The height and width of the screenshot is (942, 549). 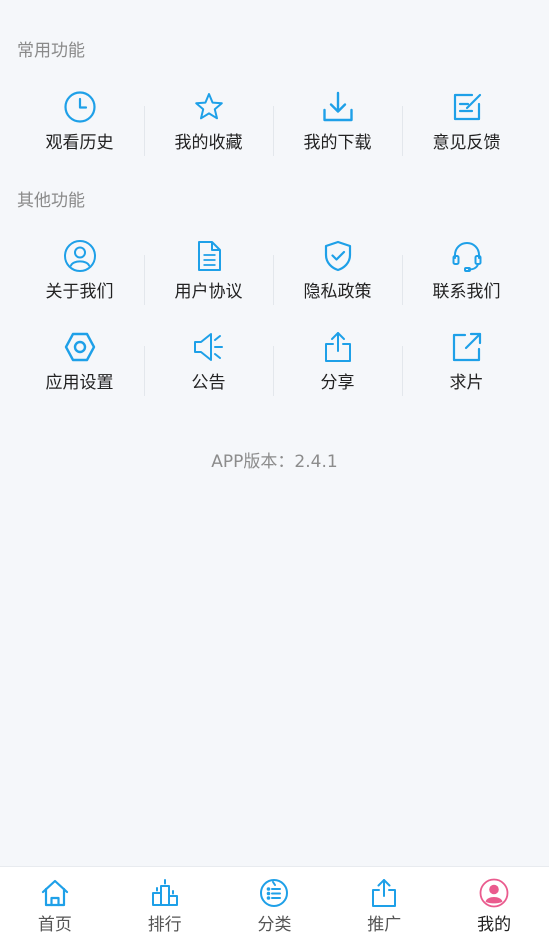 I want to click on tab-ranking: 排行, so click(x=165, y=904).